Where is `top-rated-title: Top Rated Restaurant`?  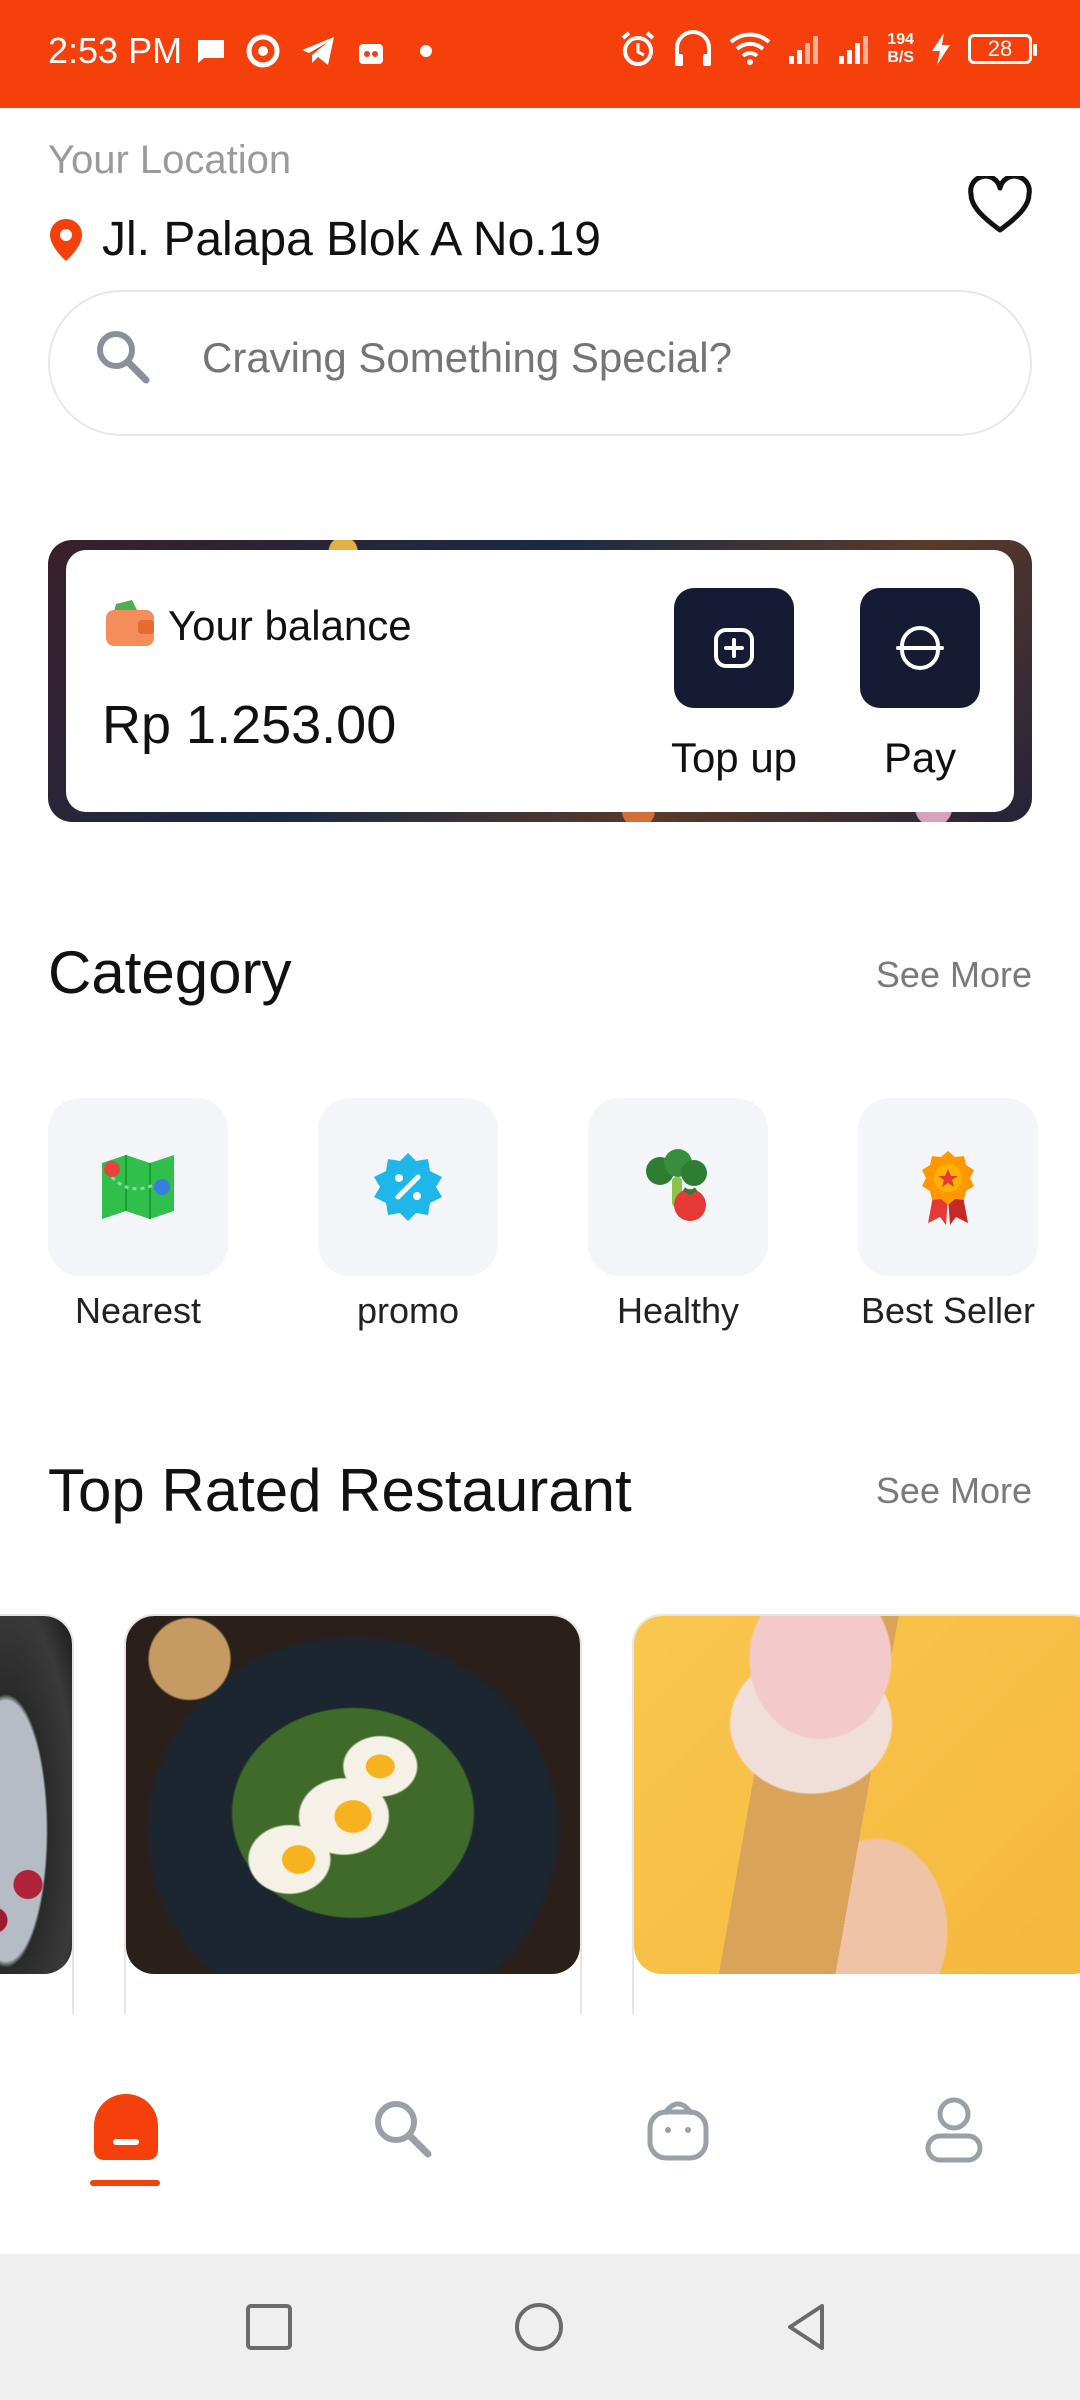
top-rated-title: Top Rated Restaurant is located at coordinates (340, 1490).